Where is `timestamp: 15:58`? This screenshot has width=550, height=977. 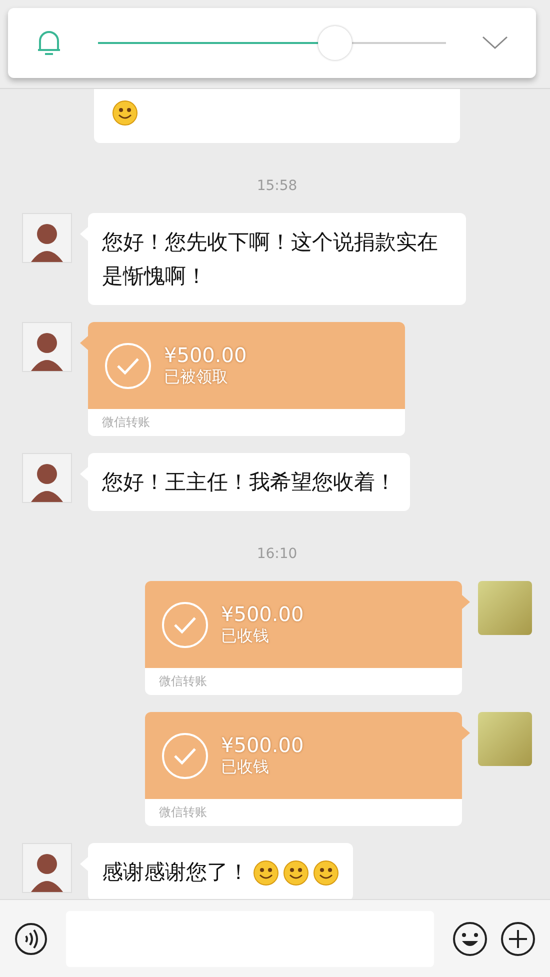 timestamp: 15:58 is located at coordinates (277, 186).